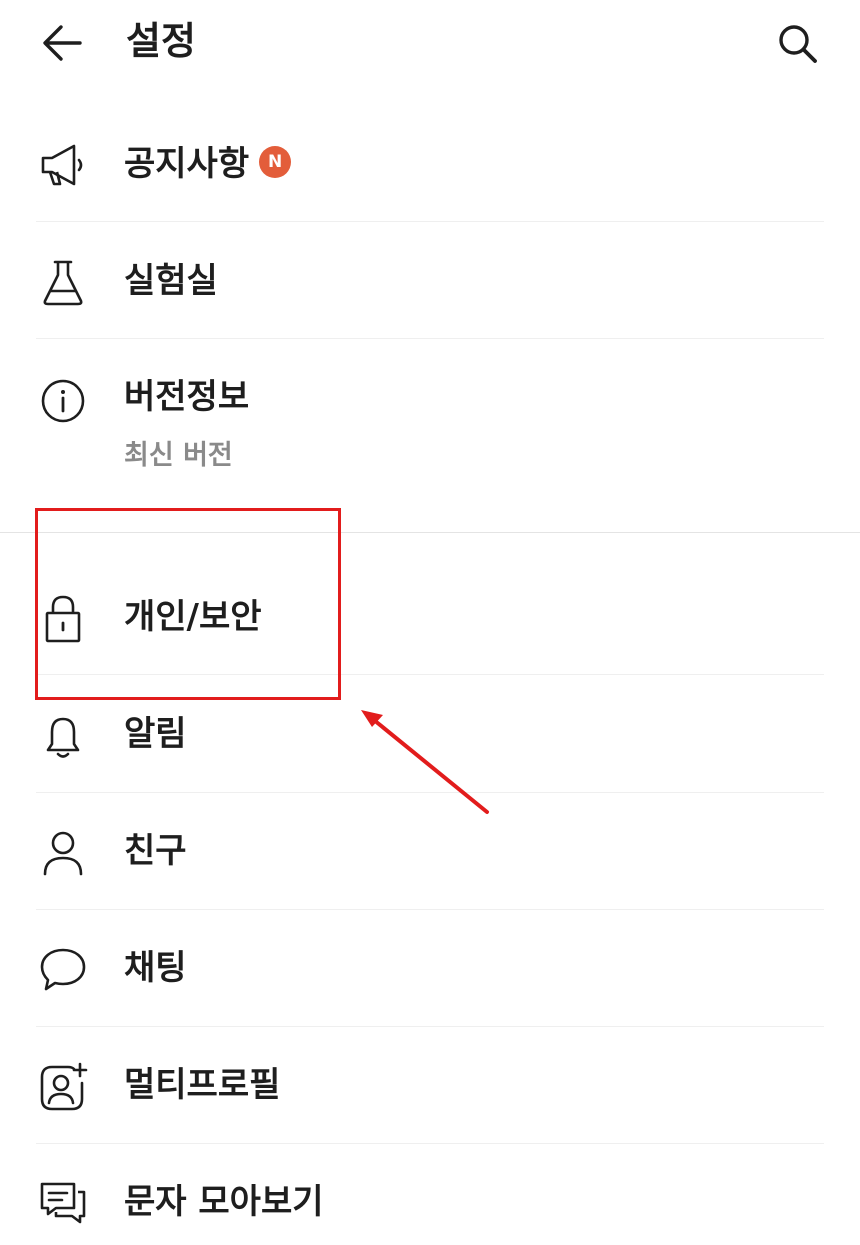  I want to click on menu-item-friends: 친구, so click(430, 852).